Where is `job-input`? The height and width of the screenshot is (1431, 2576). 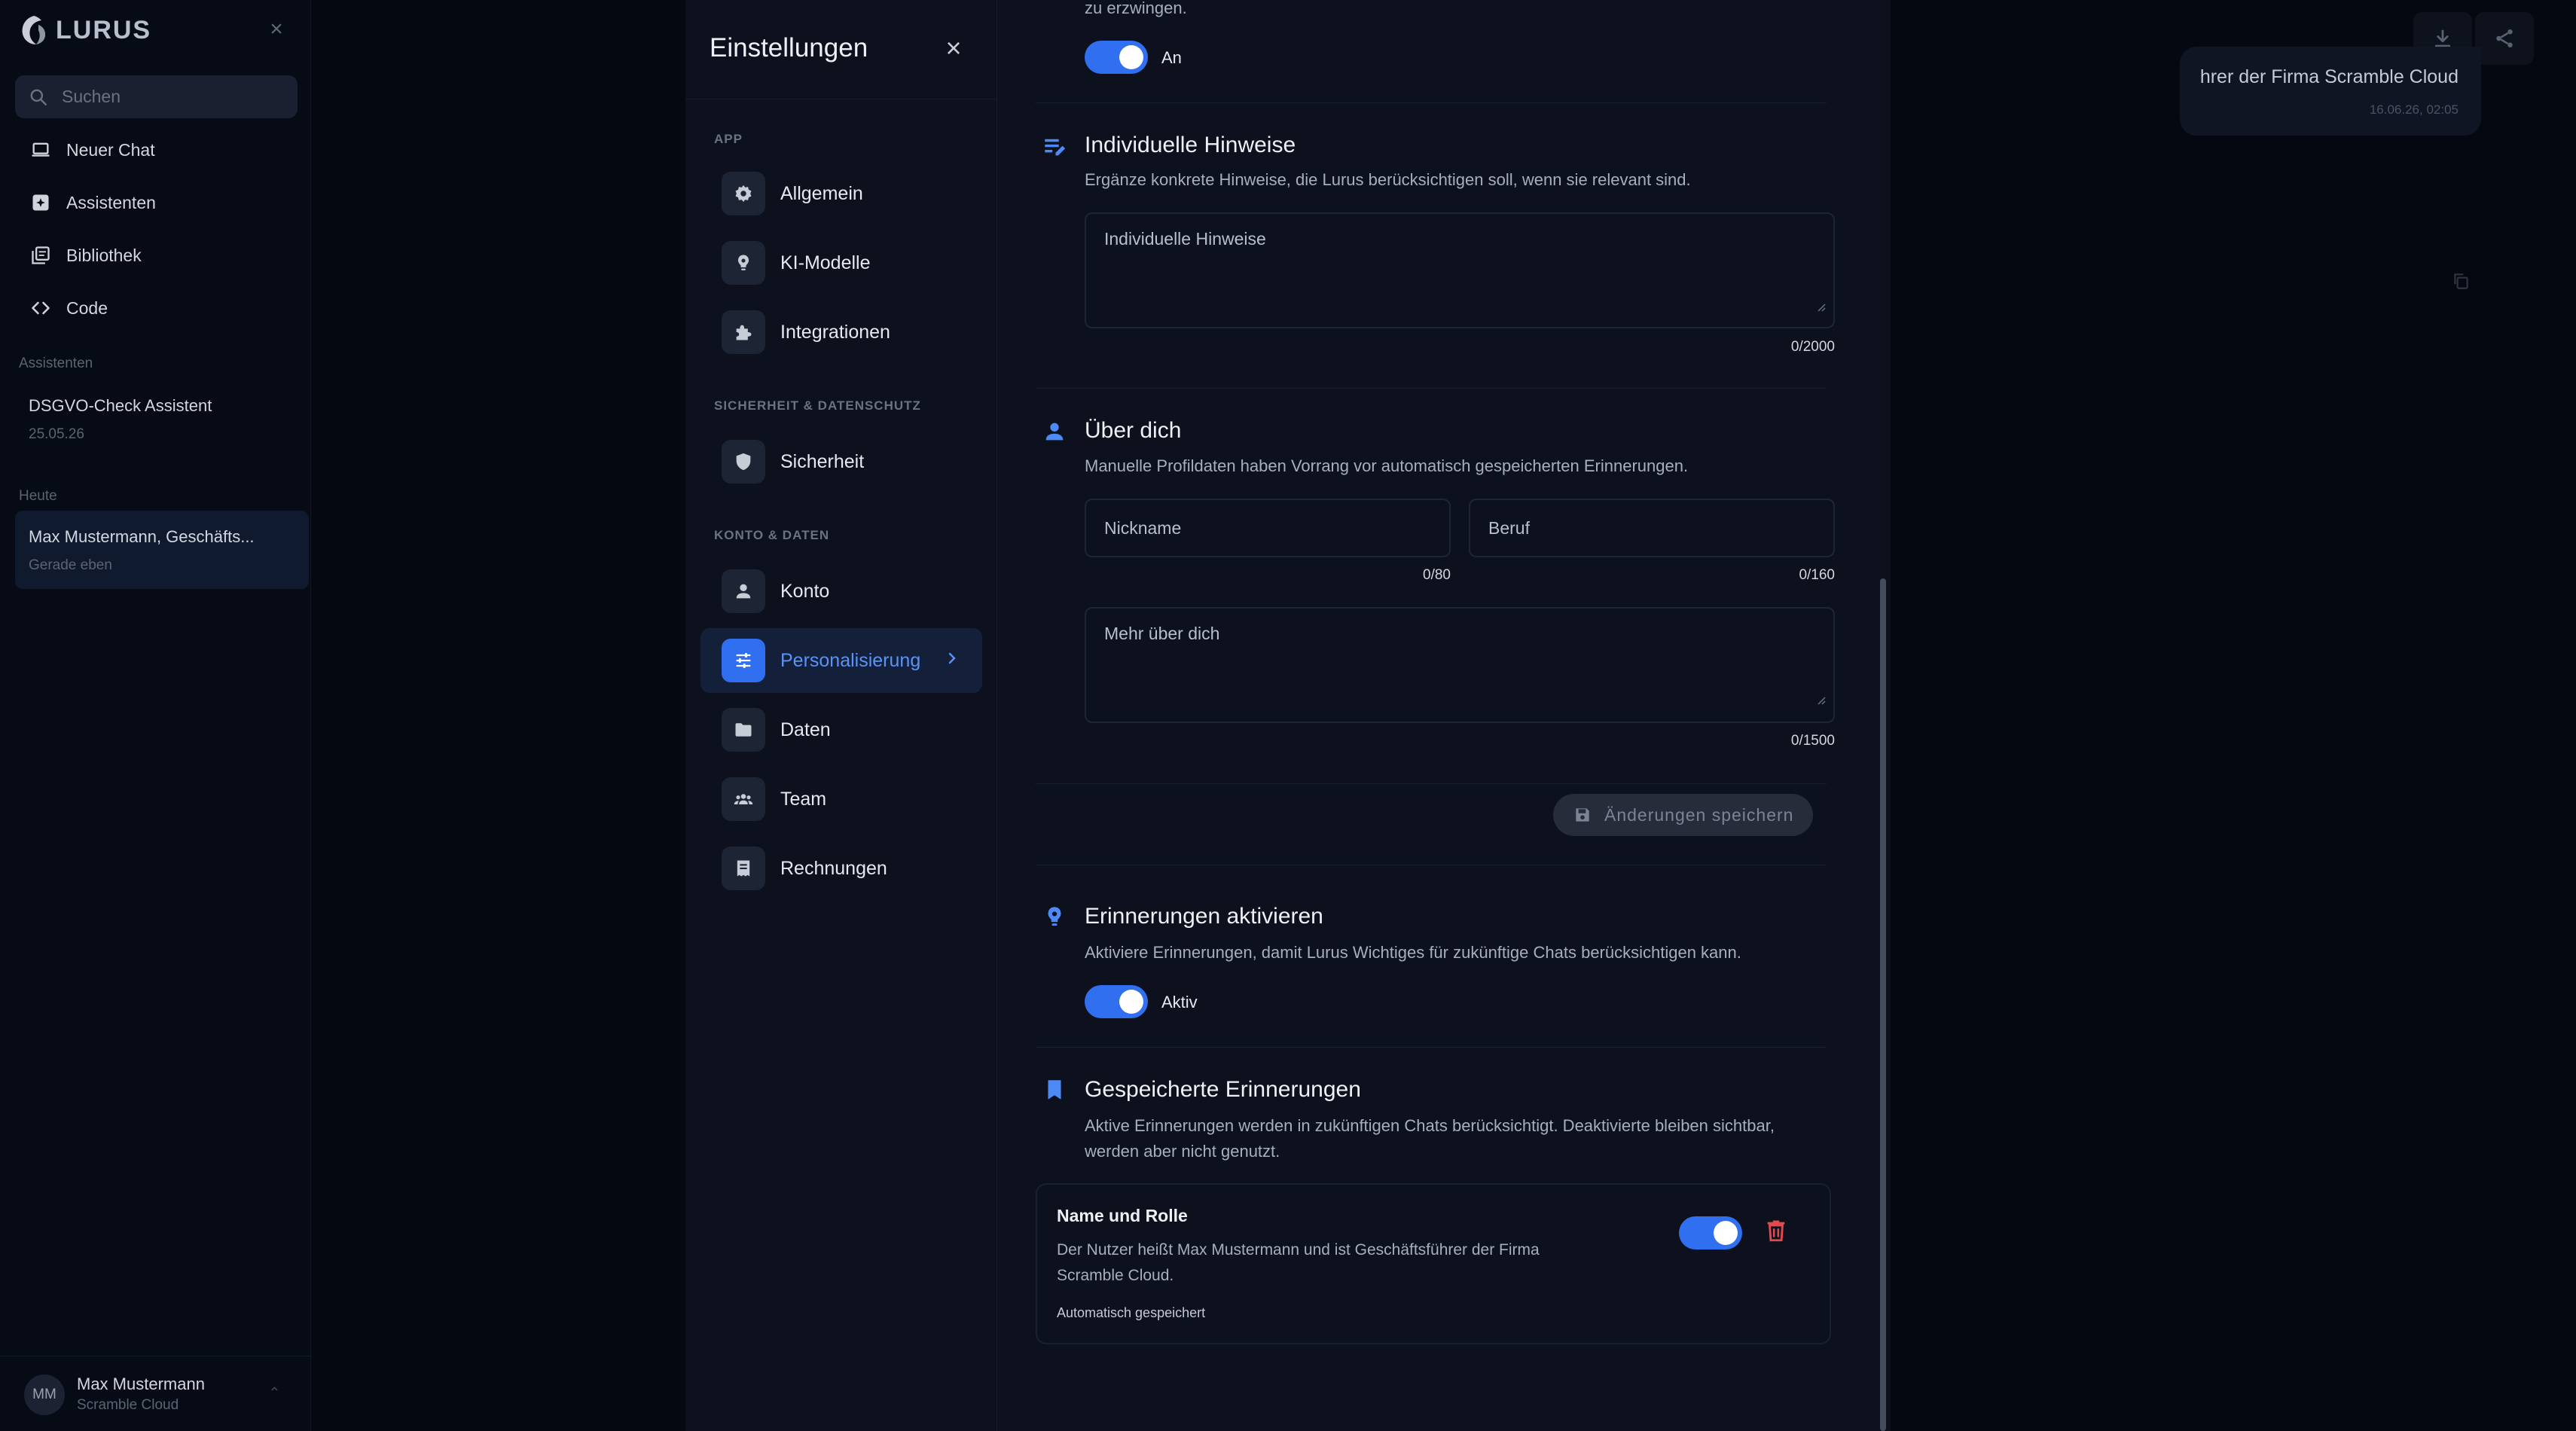
job-input is located at coordinates (1652, 528).